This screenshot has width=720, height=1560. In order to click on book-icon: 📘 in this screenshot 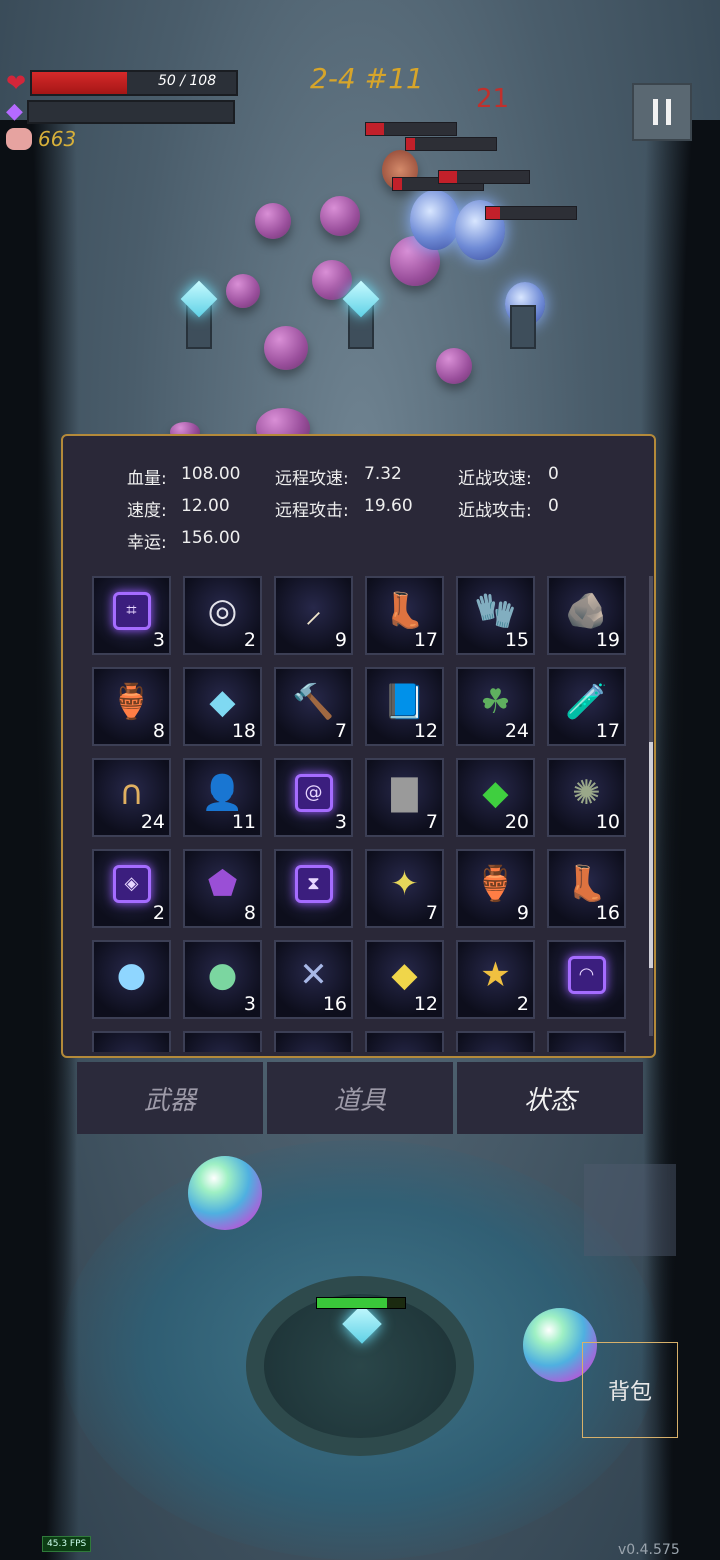, I will do `click(404, 702)`.